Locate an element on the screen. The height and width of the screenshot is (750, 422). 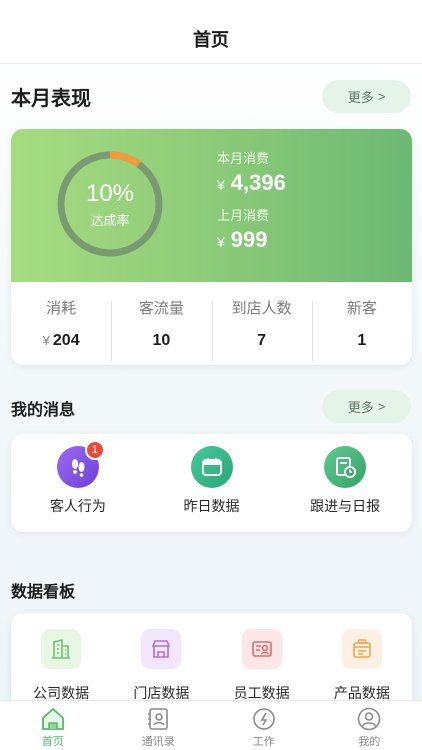
unread-badge: 1 is located at coordinates (94, 450).